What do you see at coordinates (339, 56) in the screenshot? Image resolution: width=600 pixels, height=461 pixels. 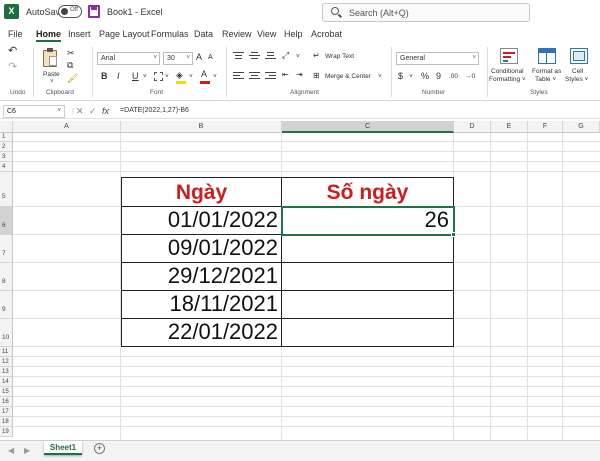 I see `wrap-text-button: Wrap Text` at bounding box center [339, 56].